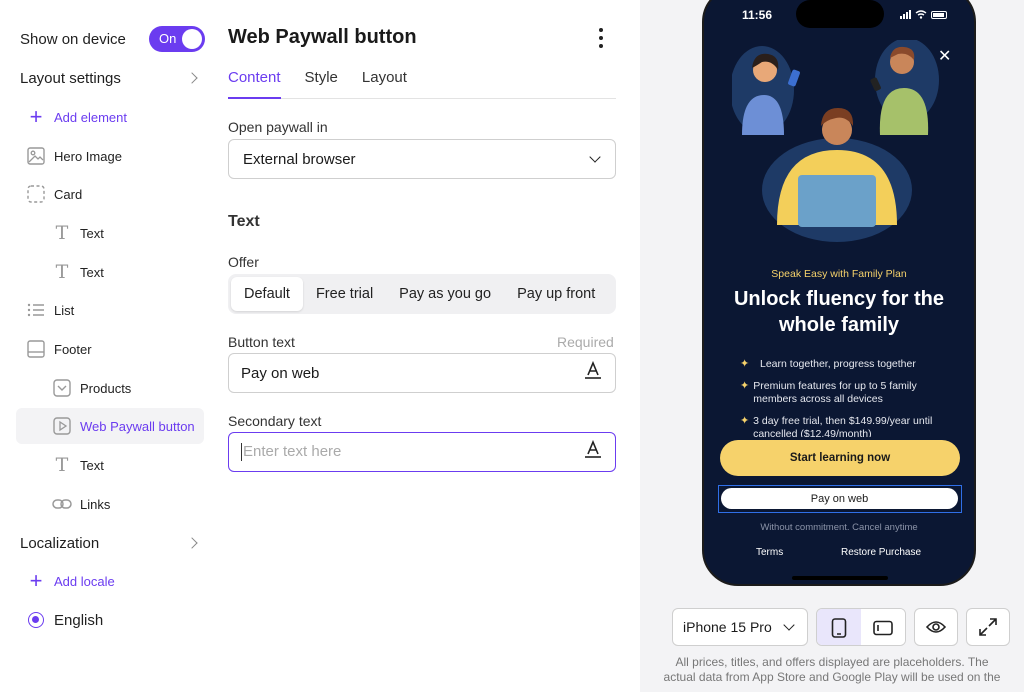 Image resolution: width=1024 pixels, height=692 pixels. Describe the element at coordinates (59, 349) in the screenshot. I see `tree-item-footer: Footer` at that location.